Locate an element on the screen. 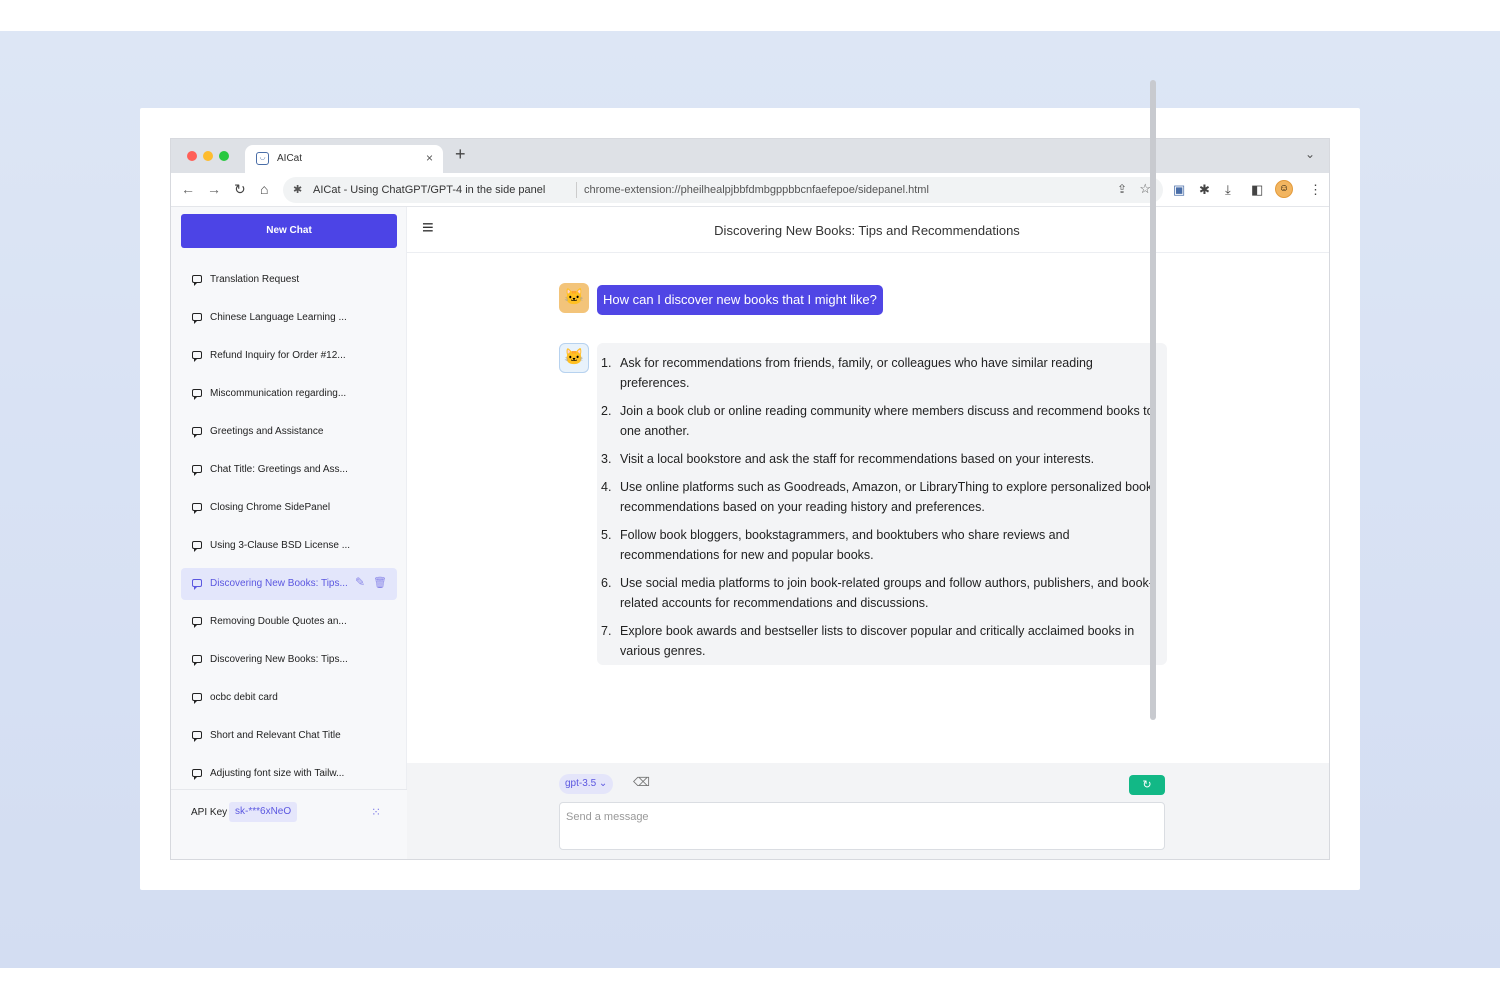 The image size is (1500, 1000). page-scrollbar is located at coordinates (1153, 400).